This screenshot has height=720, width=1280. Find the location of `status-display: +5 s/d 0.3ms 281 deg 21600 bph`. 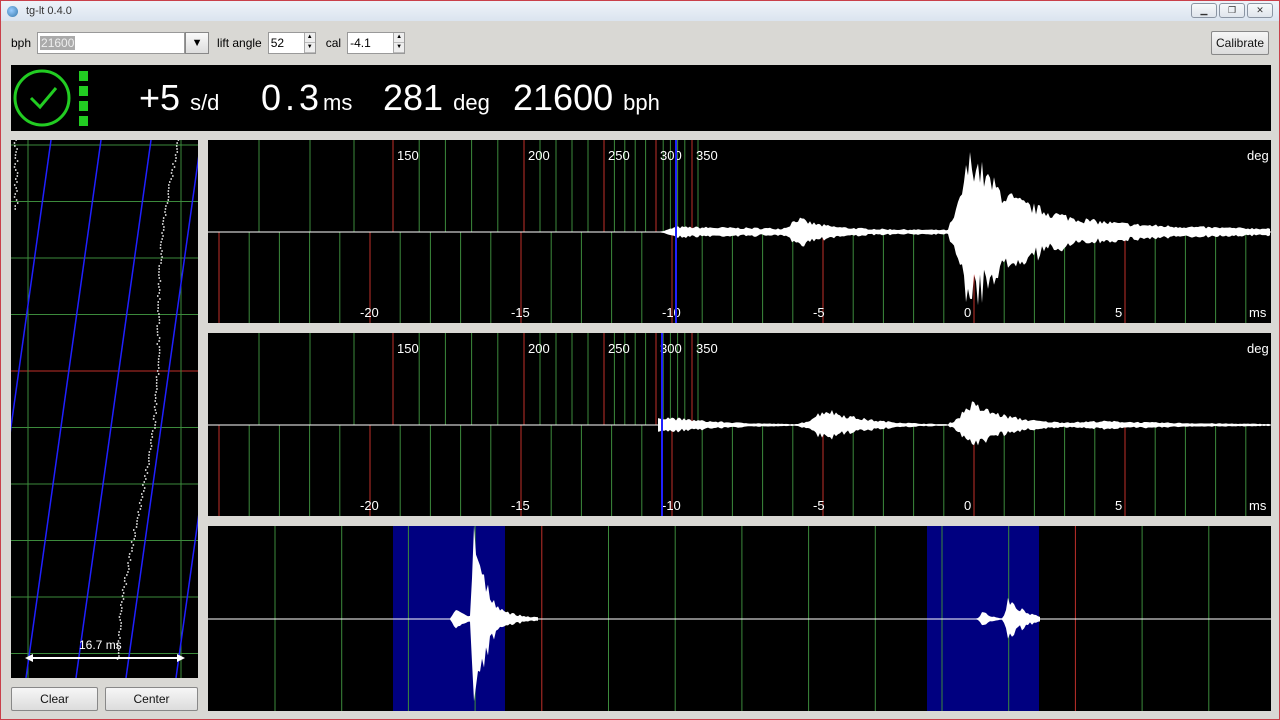

status-display: +5 s/d 0.3ms 281 deg 21600 bph is located at coordinates (641, 98).